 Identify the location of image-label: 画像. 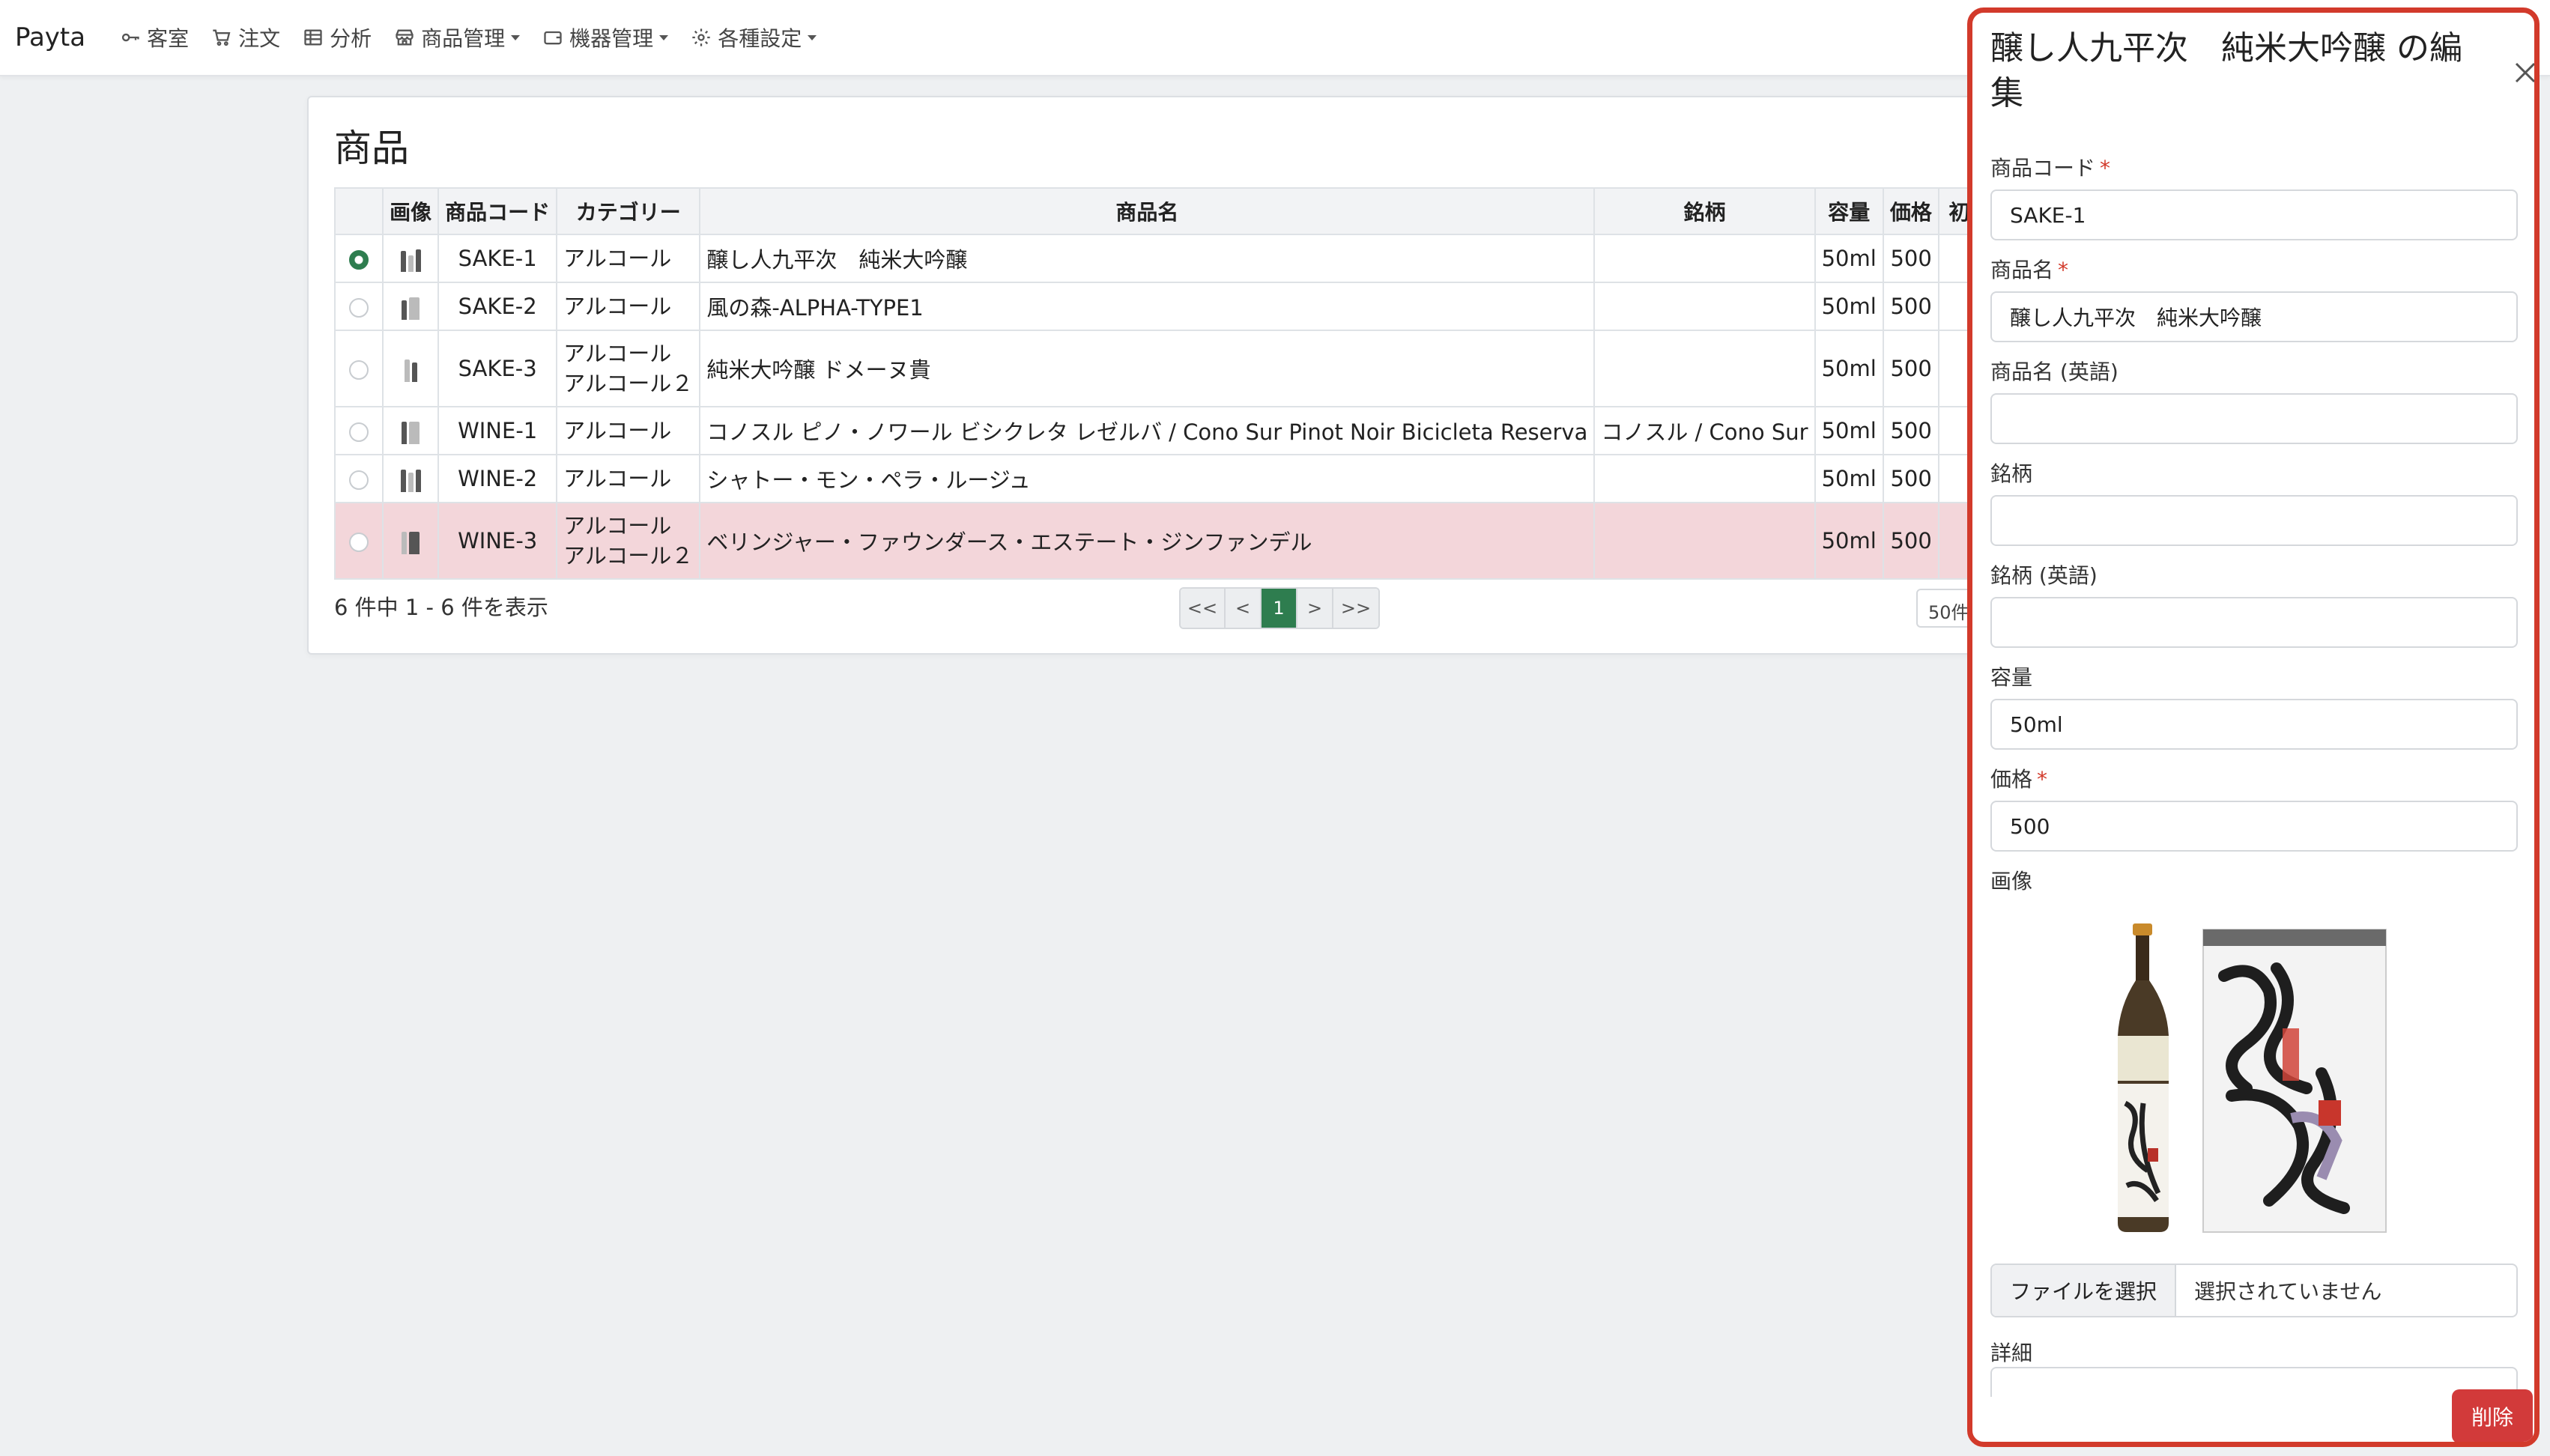
(2011, 881).